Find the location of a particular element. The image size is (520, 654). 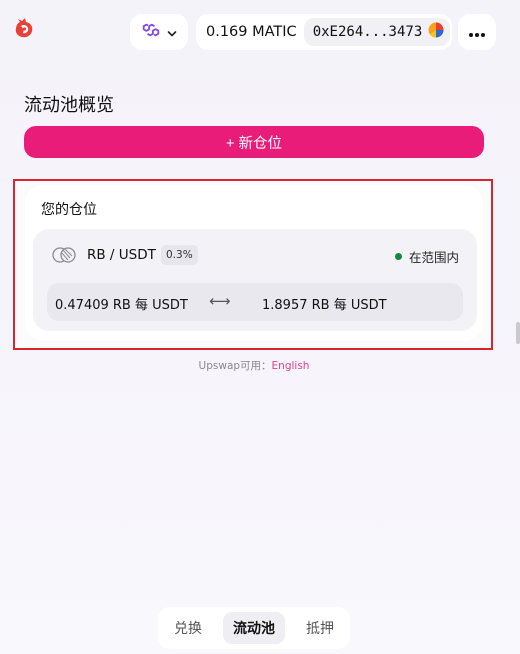

network-selector-button is located at coordinates (159, 32).